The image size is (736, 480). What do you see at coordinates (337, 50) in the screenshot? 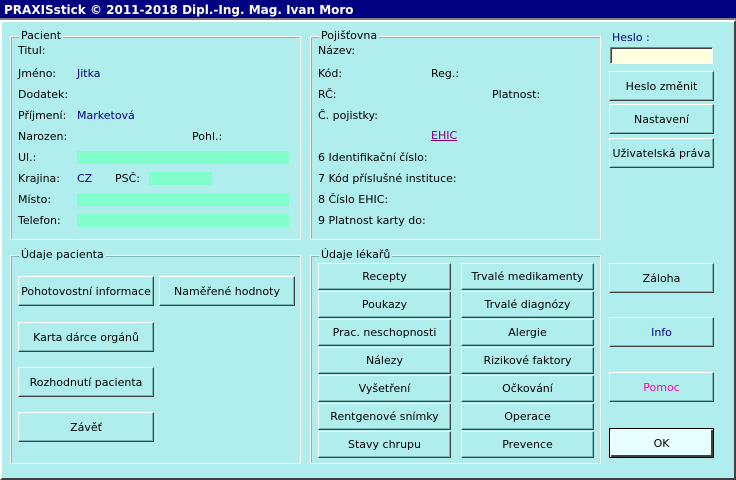
I see `nazev-label: Název:` at bounding box center [337, 50].